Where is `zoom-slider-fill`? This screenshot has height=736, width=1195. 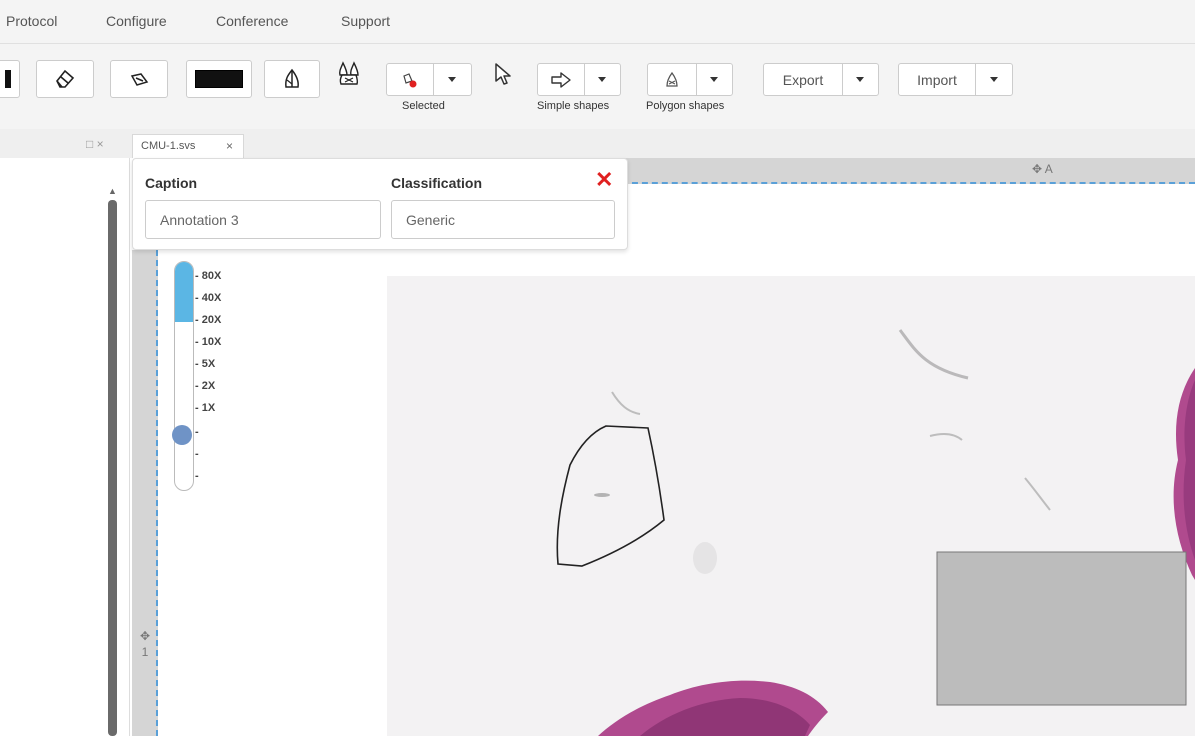
zoom-slider-fill is located at coordinates (184, 292).